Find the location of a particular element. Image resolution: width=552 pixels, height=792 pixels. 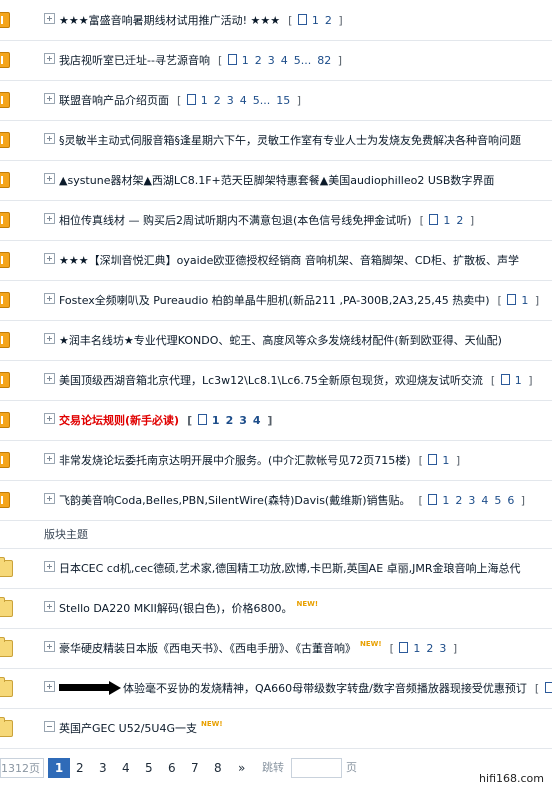

thread-title: 豪华硬皮精装日本版《西电天书》、《西电手册》、《古董音响》 NEW! [ 123 ] is located at coordinates (258, 648).